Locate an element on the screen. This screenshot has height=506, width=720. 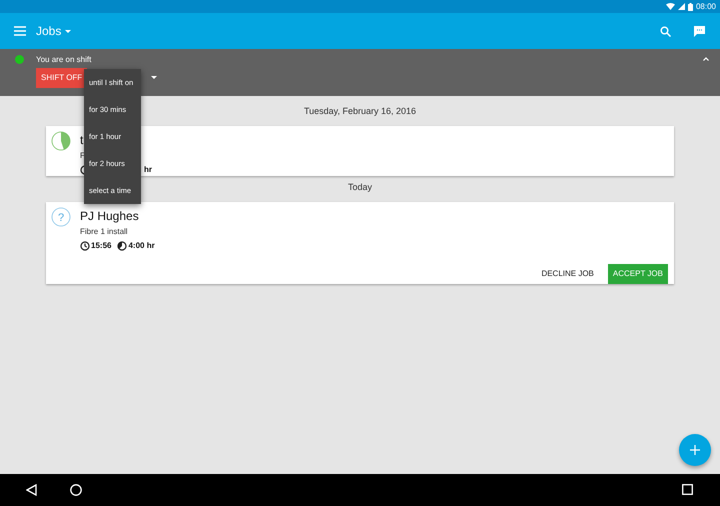
job-title: PJ Hughes is located at coordinates (109, 216).